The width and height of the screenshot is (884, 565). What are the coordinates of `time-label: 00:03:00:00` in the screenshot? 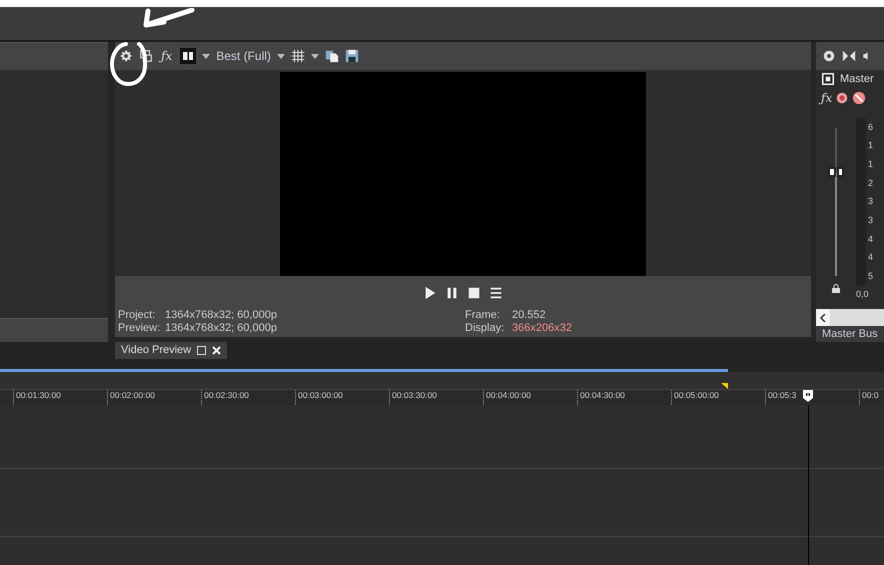 It's located at (320, 395).